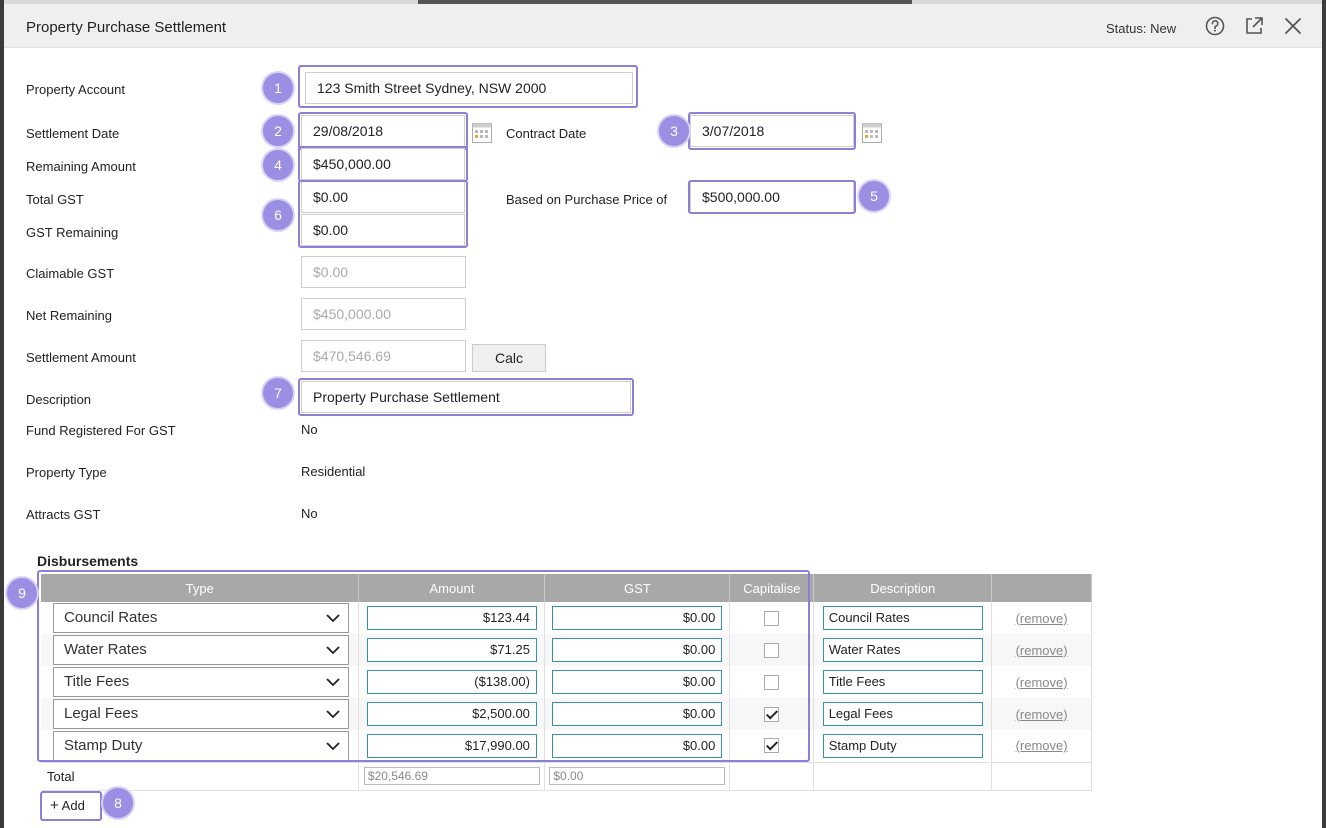 The height and width of the screenshot is (828, 1326). I want to click on contract-date-label: Contract Date, so click(546, 133).